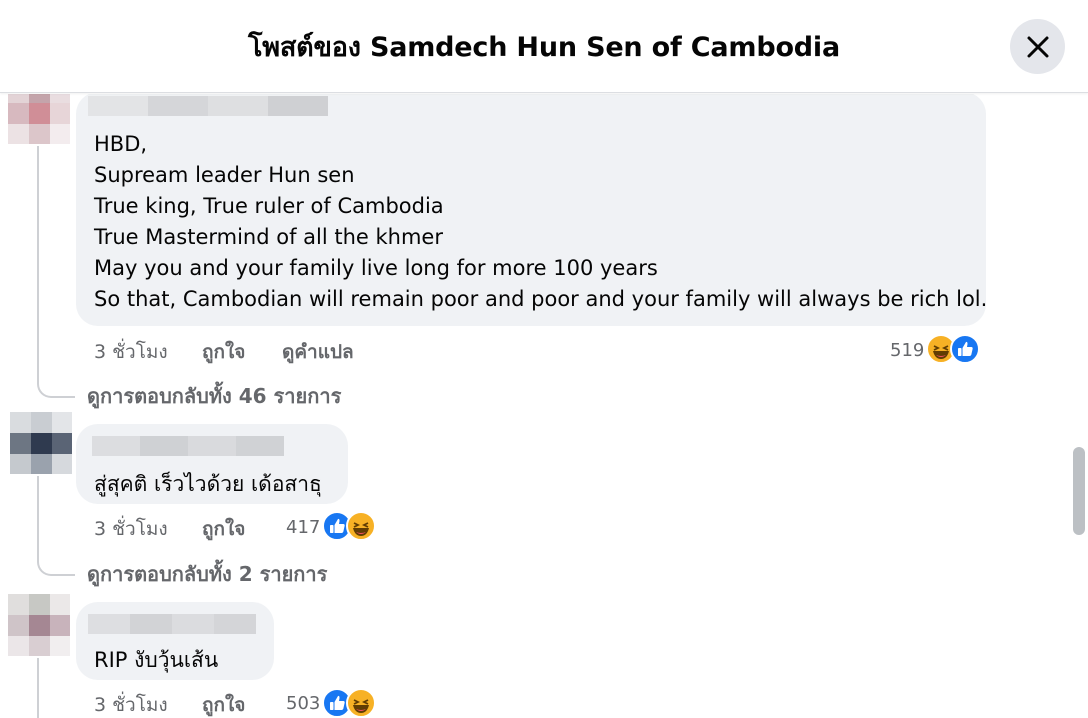  I want to click on reaction-count: 417, so click(303, 527).